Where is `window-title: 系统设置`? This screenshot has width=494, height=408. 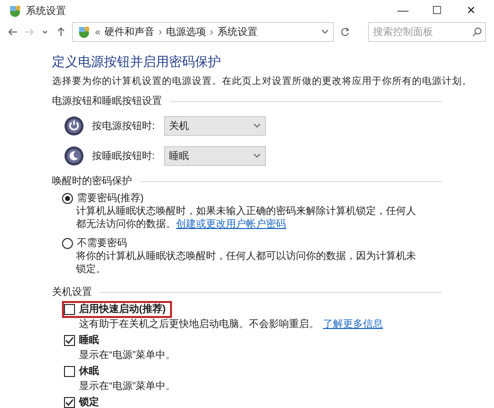
window-title: 系统设置 is located at coordinates (46, 11).